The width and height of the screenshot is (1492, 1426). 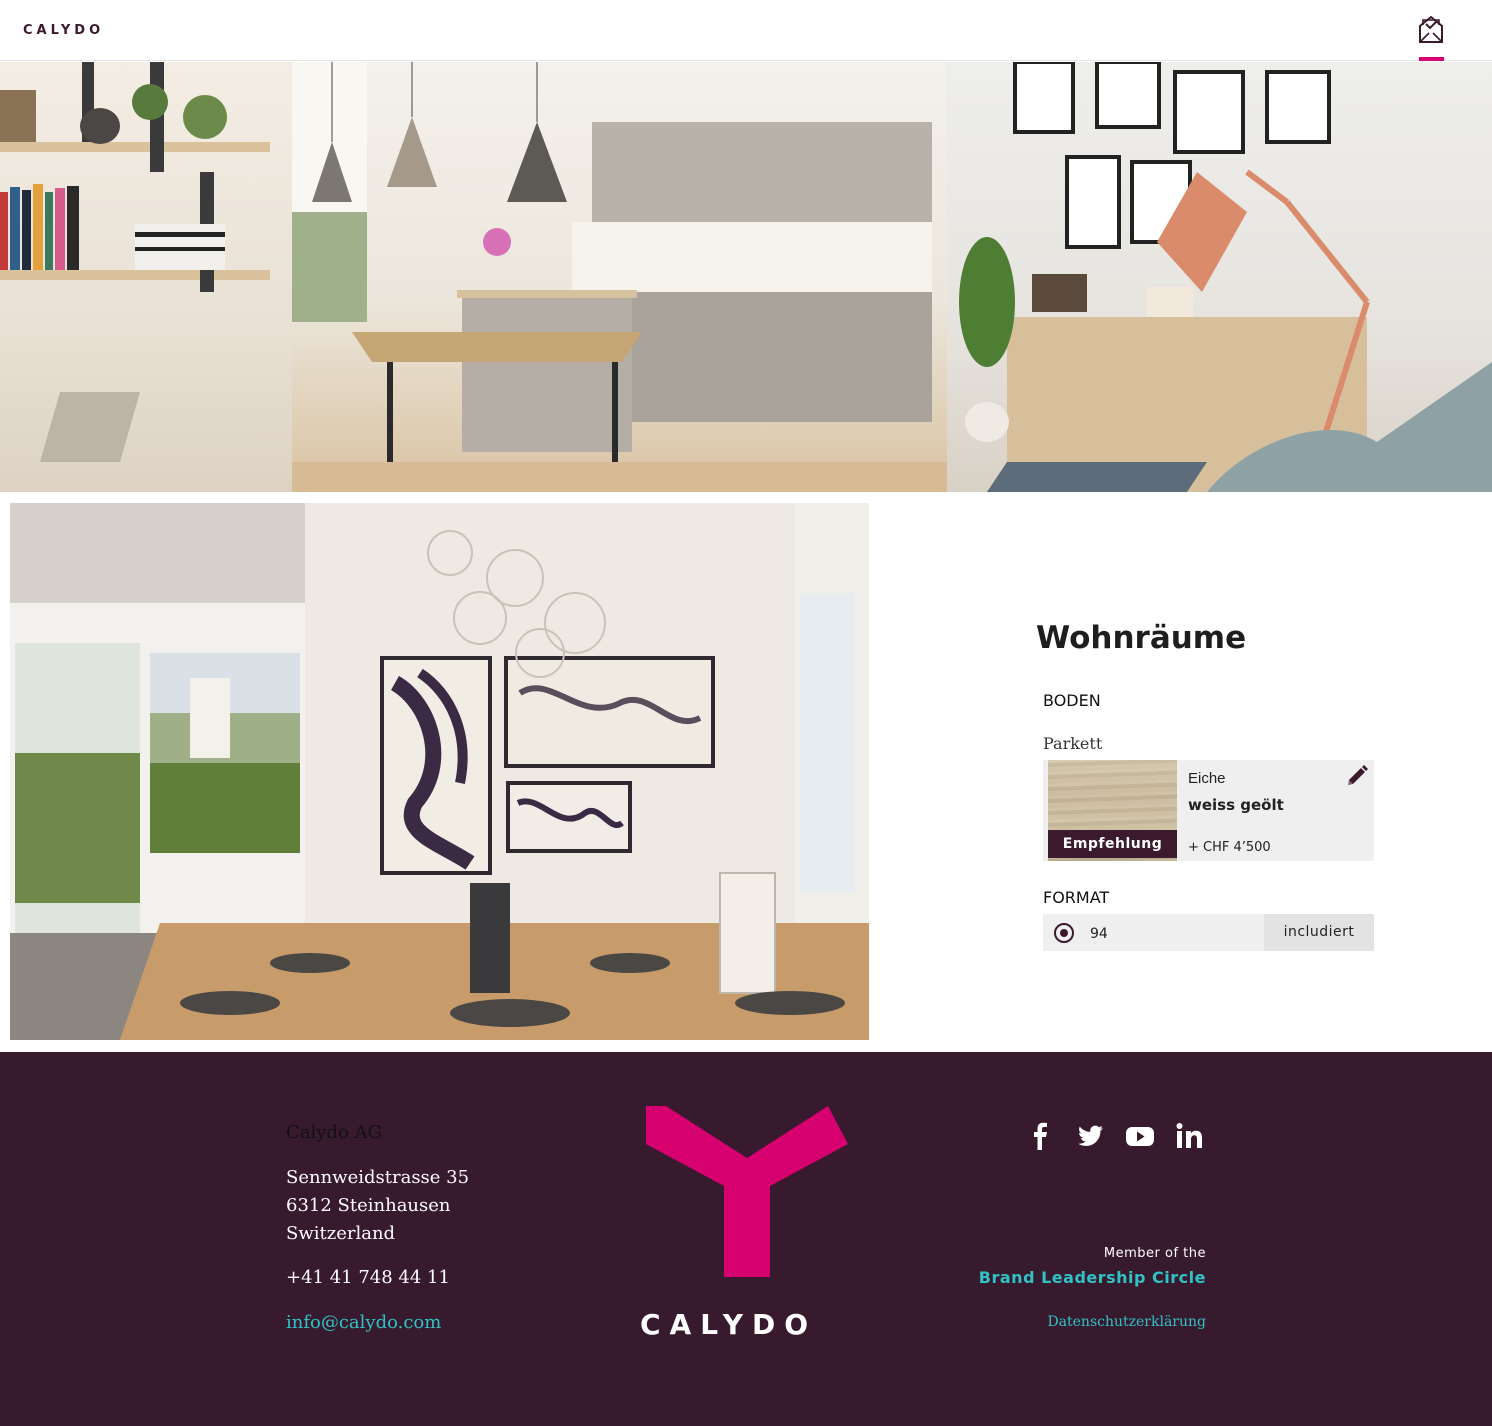 I want to click on option-name: Eiche, so click(x=1207, y=778).